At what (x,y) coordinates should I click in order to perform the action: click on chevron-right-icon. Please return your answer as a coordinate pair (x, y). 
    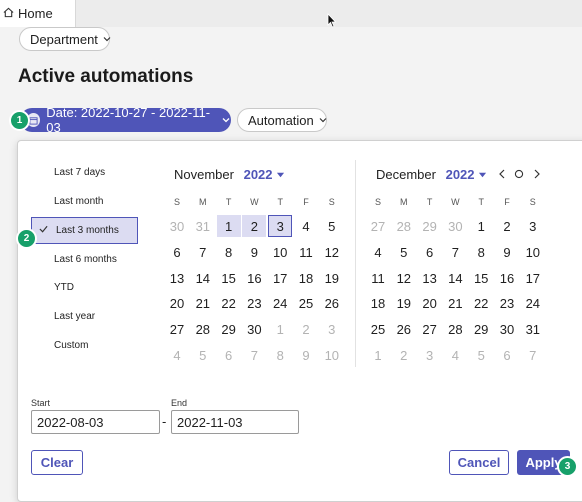
    Looking at the image, I should click on (537, 175).